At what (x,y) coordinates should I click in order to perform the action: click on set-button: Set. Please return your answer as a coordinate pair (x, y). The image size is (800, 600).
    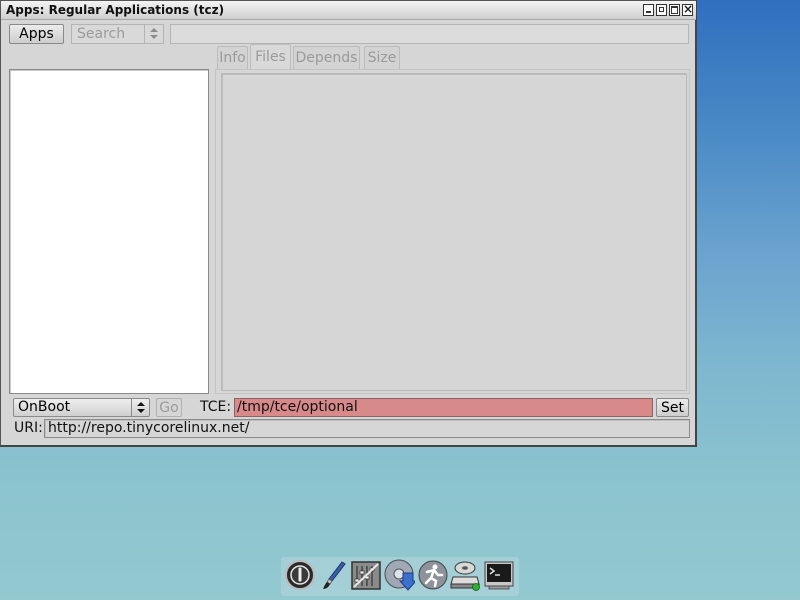
    Looking at the image, I should click on (672, 407).